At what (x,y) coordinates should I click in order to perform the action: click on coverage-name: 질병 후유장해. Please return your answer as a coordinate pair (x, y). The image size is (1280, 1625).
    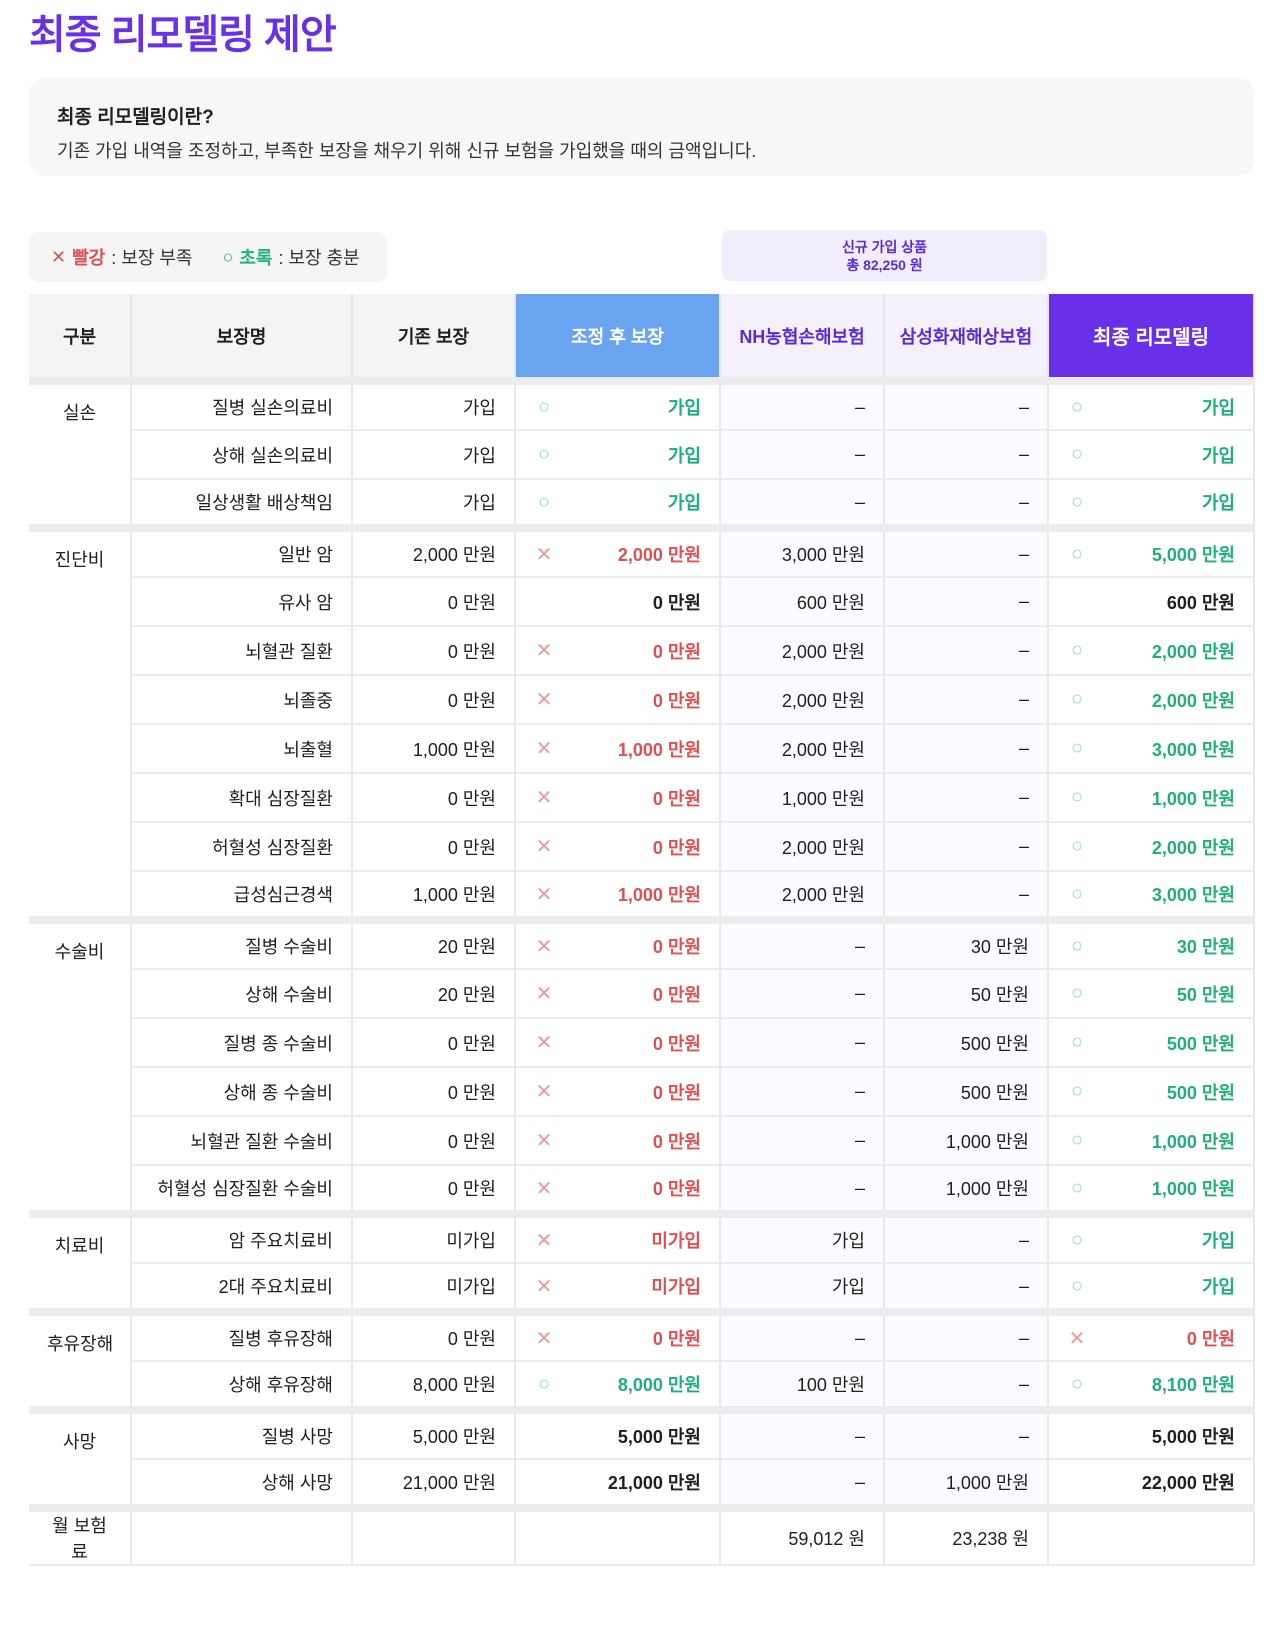
    Looking at the image, I should click on (242, 1335).